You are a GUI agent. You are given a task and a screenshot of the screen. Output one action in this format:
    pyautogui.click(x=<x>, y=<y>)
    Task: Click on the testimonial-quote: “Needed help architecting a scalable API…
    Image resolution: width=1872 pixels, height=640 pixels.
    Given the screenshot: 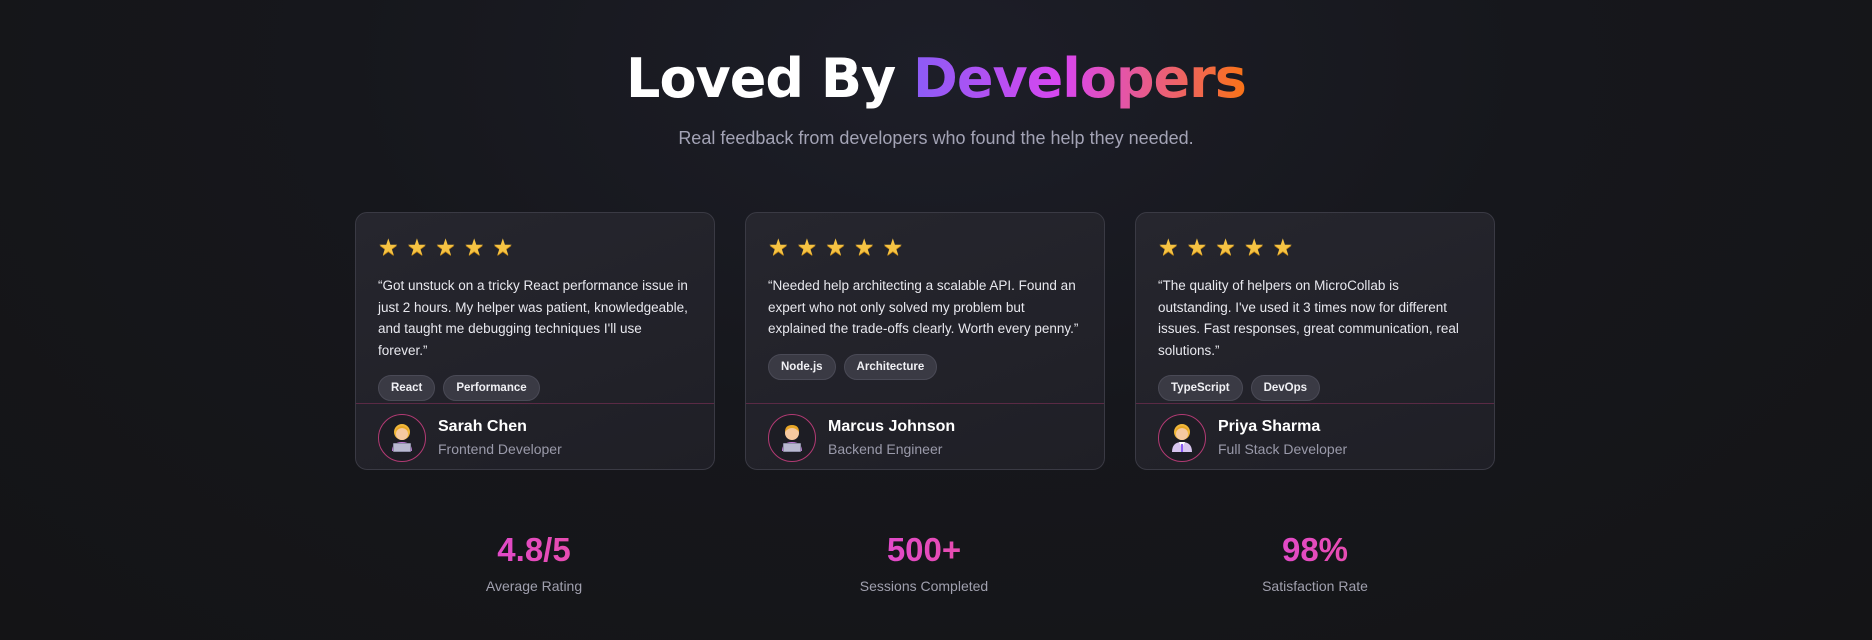 What is the action you would take?
    pyautogui.click(x=923, y=307)
    